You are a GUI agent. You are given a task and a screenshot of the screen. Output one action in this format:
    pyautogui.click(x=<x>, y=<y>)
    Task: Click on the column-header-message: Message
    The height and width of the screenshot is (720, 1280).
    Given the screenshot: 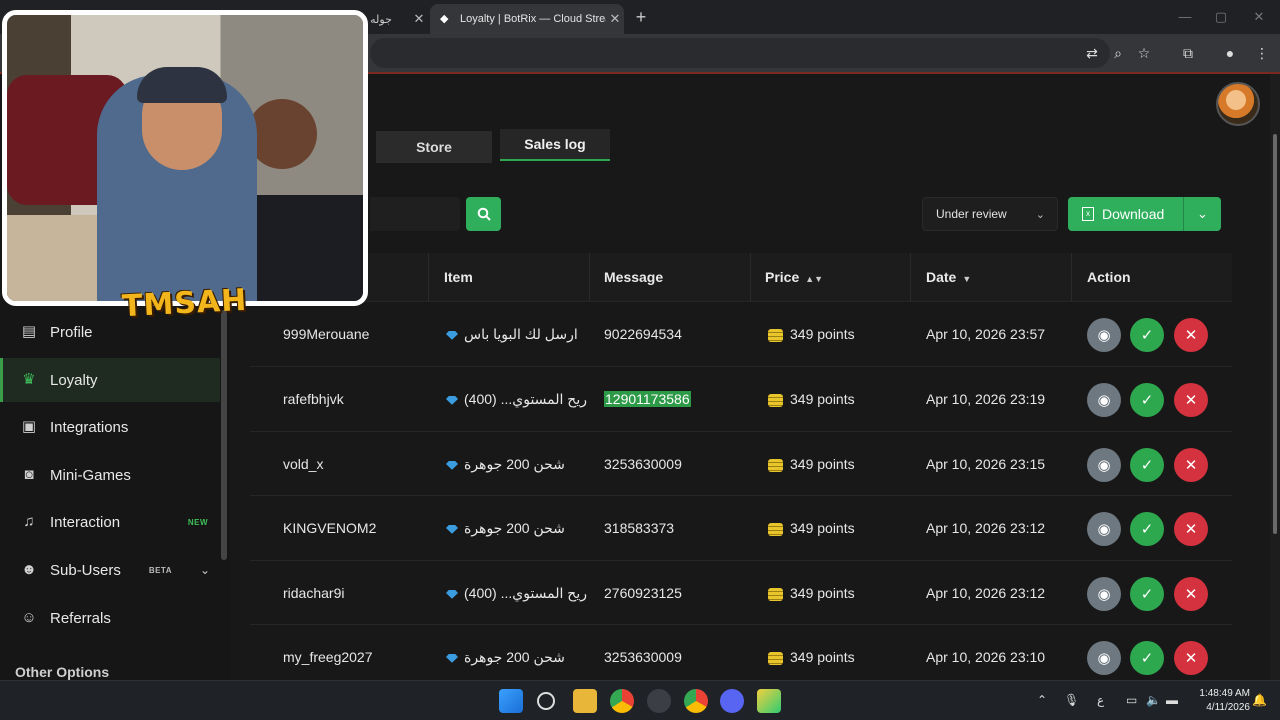 What is the action you would take?
    pyautogui.click(x=633, y=277)
    